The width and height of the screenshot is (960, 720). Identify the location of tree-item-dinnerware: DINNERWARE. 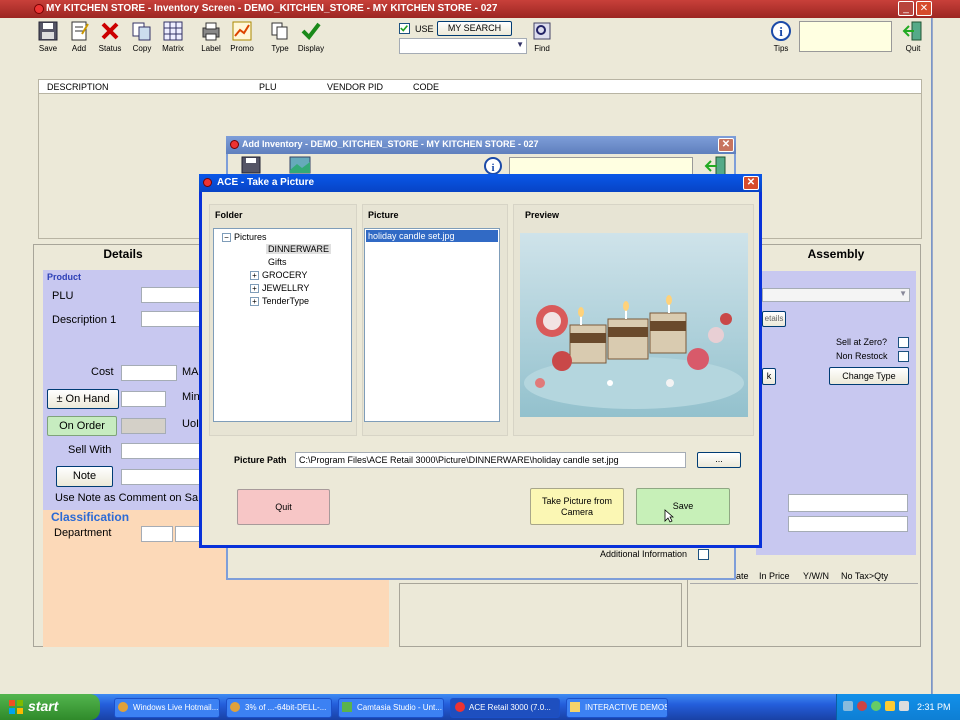
(299, 249).